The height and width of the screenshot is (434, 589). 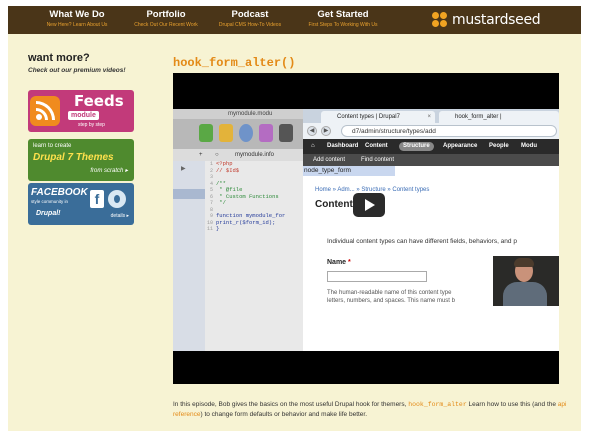 I want to click on play-button-icon, so click(x=369, y=205).